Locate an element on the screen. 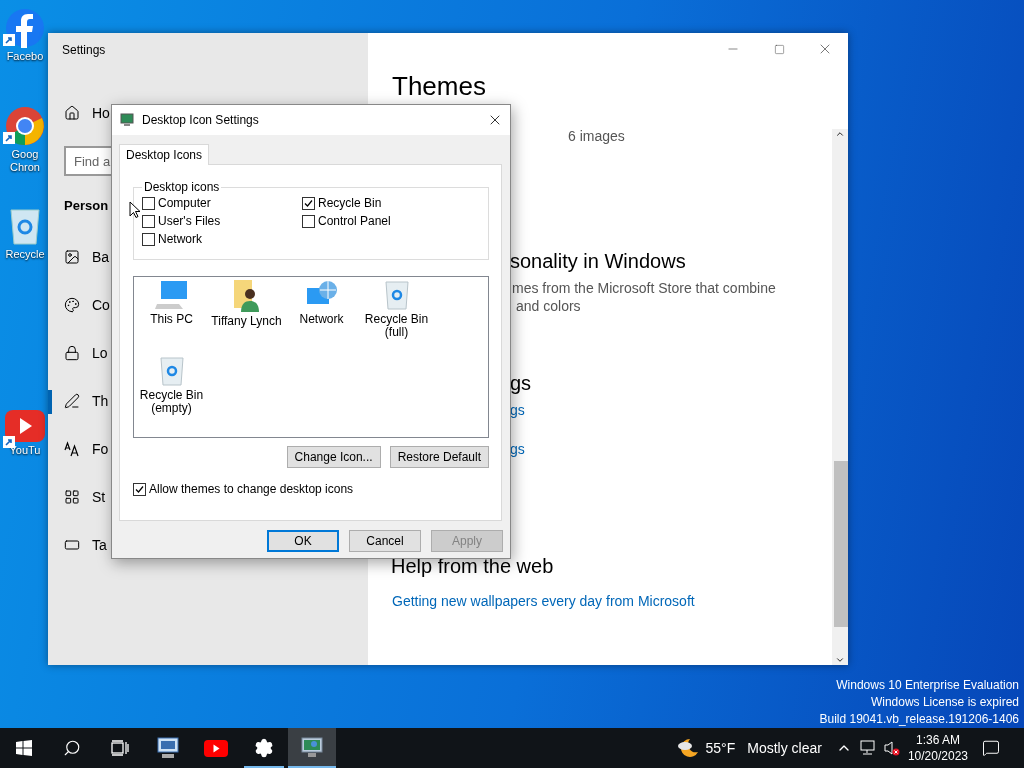 The height and width of the screenshot is (768, 1024). settings-icon is located at coordinates (264, 748).